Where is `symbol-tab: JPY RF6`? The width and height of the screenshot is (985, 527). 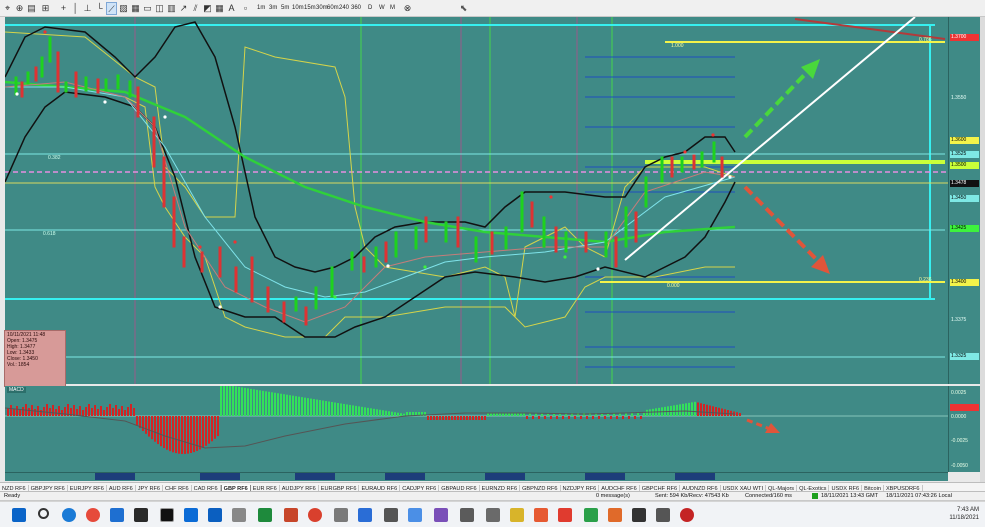 symbol-tab: JPY RF6 is located at coordinates (150, 488).